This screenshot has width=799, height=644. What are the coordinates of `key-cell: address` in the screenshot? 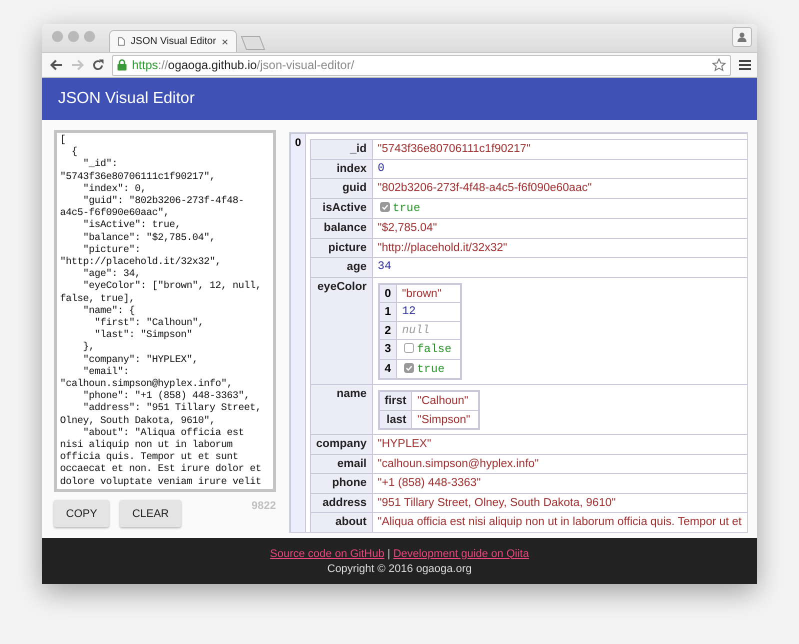 It's located at (341, 502).